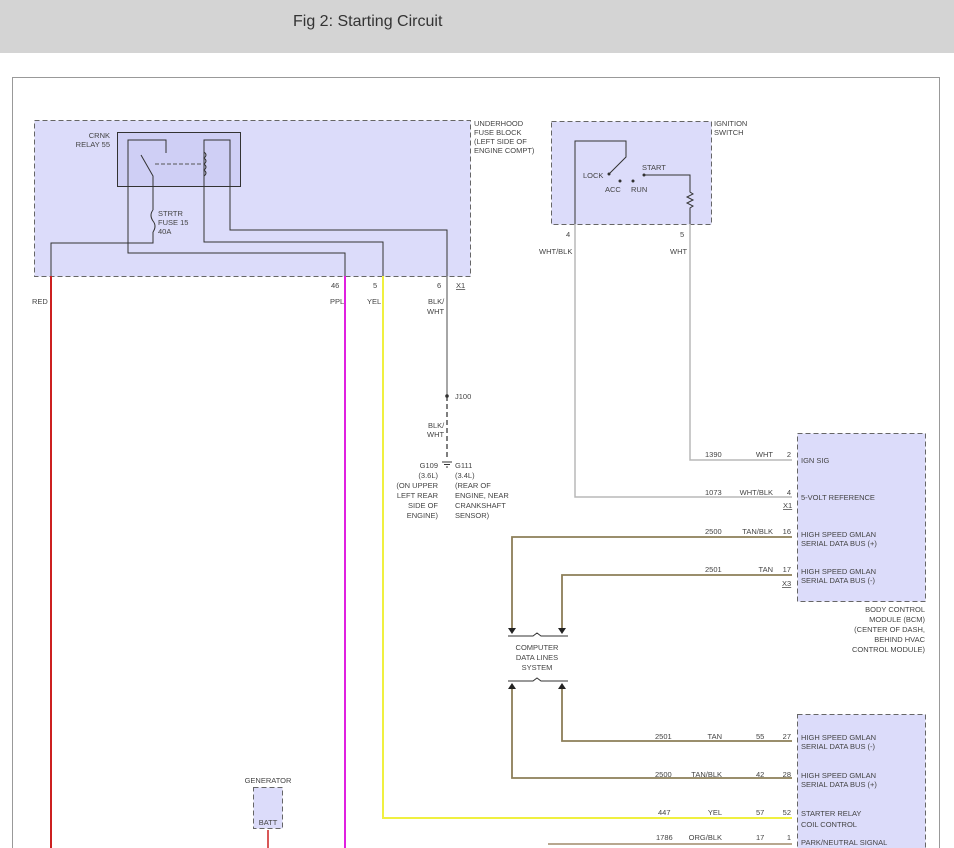 This screenshot has width=954, height=848. Describe the element at coordinates (423, 505) in the screenshot. I see `ground-label: SIDE OF` at that location.